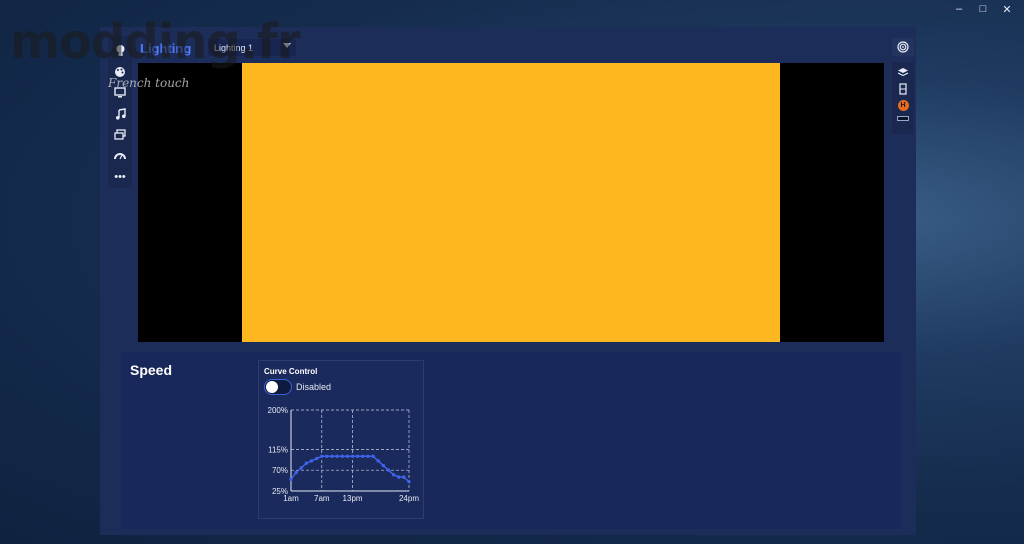 This screenshot has height=544, width=1024. I want to click on x-tick-label: 13pm, so click(353, 498).